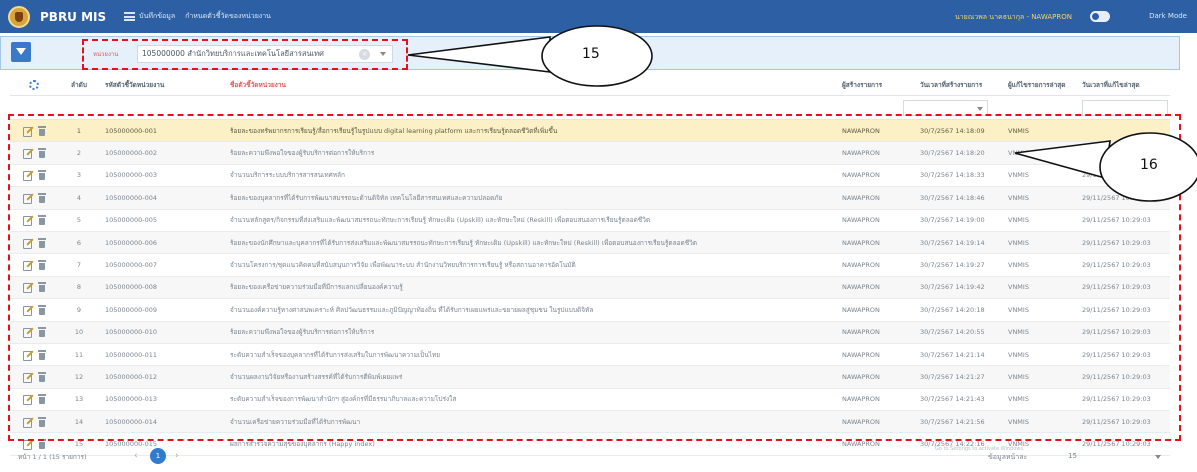 The image size is (1197, 472). I want to click on callout-label-15: 15, so click(591, 54).